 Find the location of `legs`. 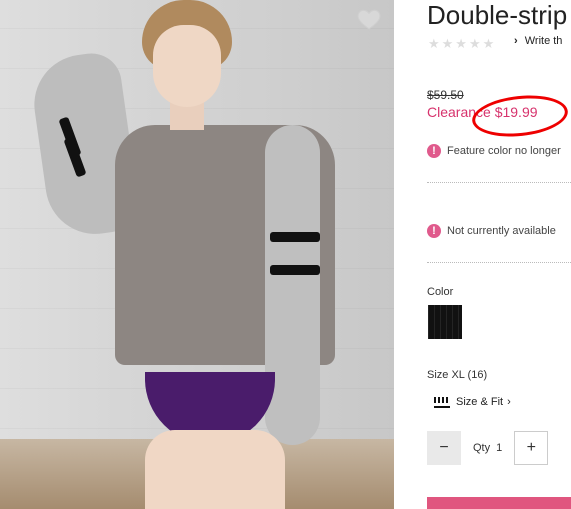

legs is located at coordinates (215, 469).